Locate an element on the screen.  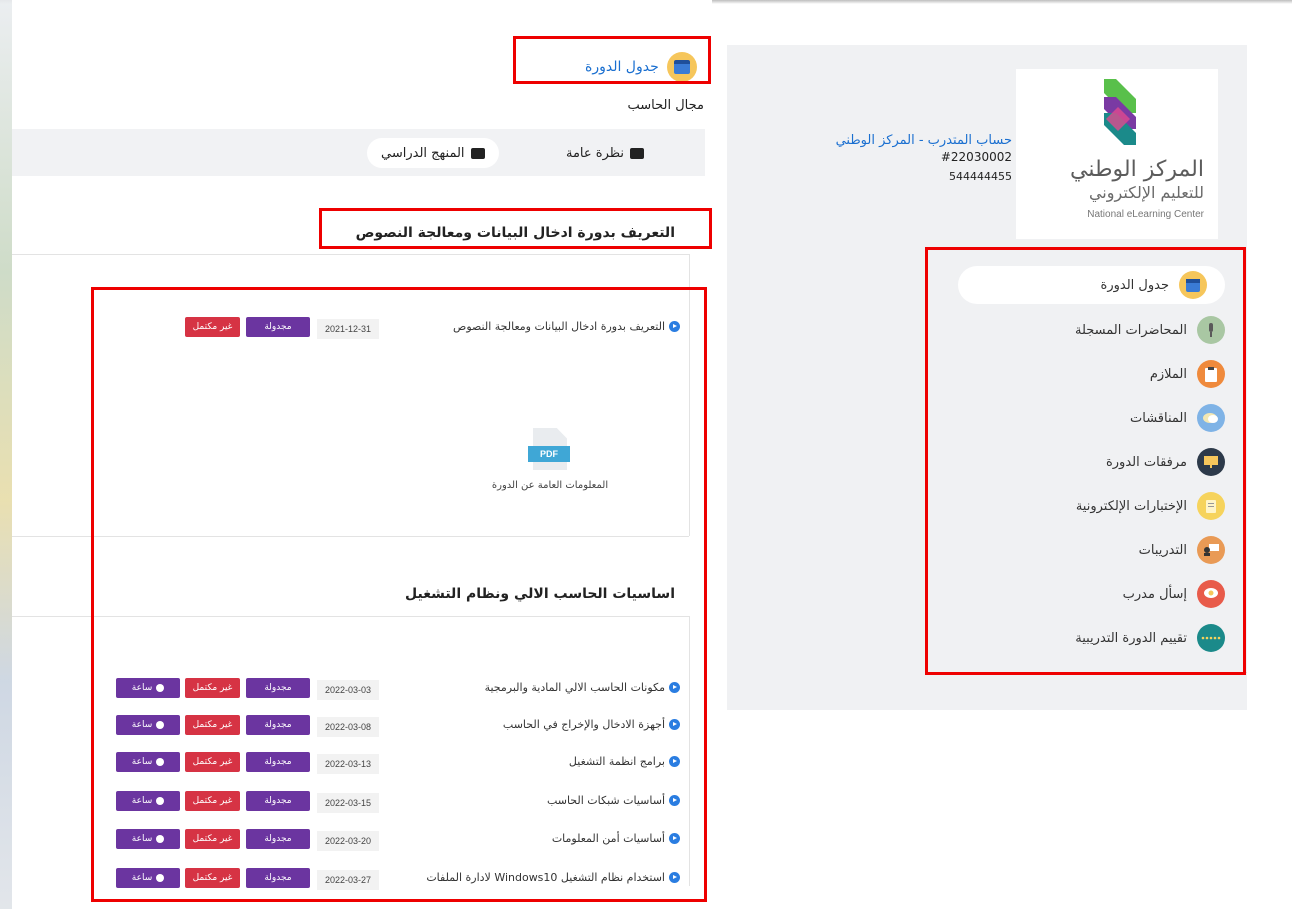
clipboard-icon is located at coordinates (1211, 374).